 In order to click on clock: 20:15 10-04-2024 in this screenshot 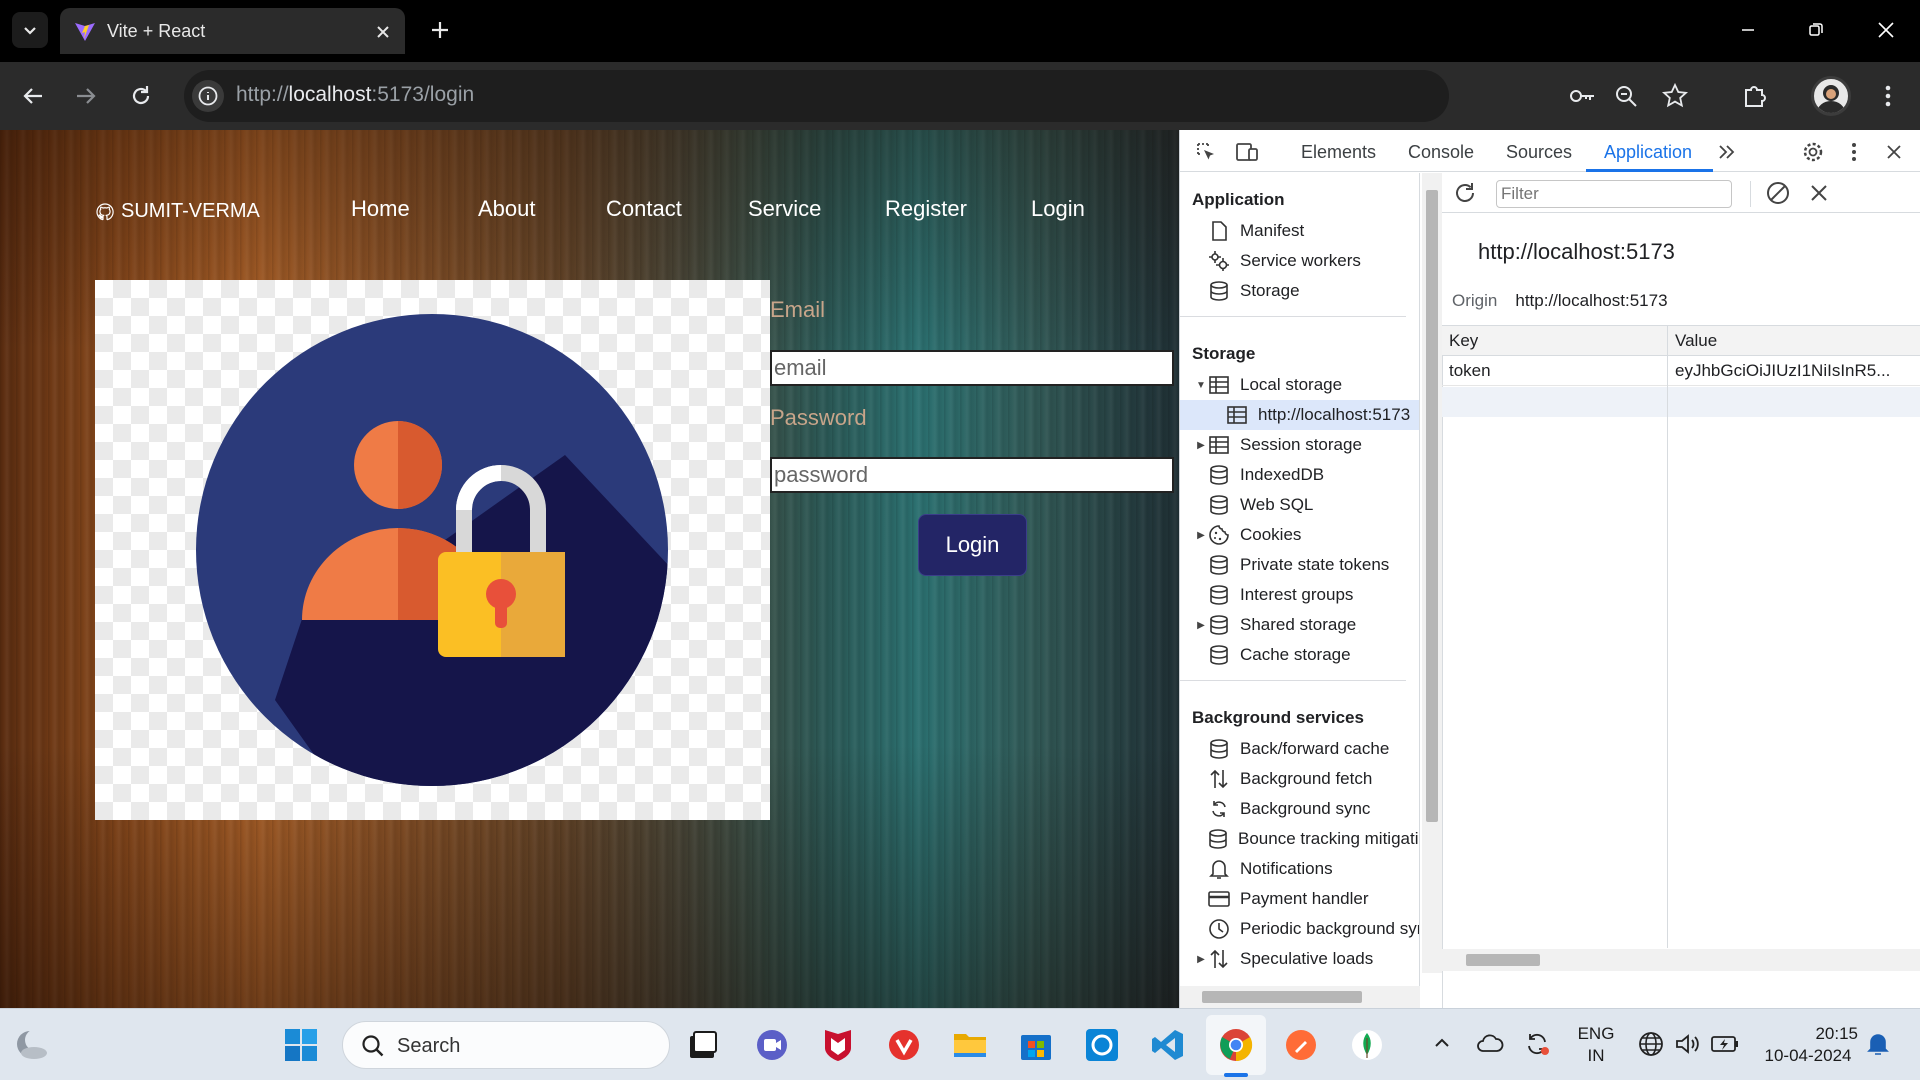, I will do `click(1808, 1045)`.